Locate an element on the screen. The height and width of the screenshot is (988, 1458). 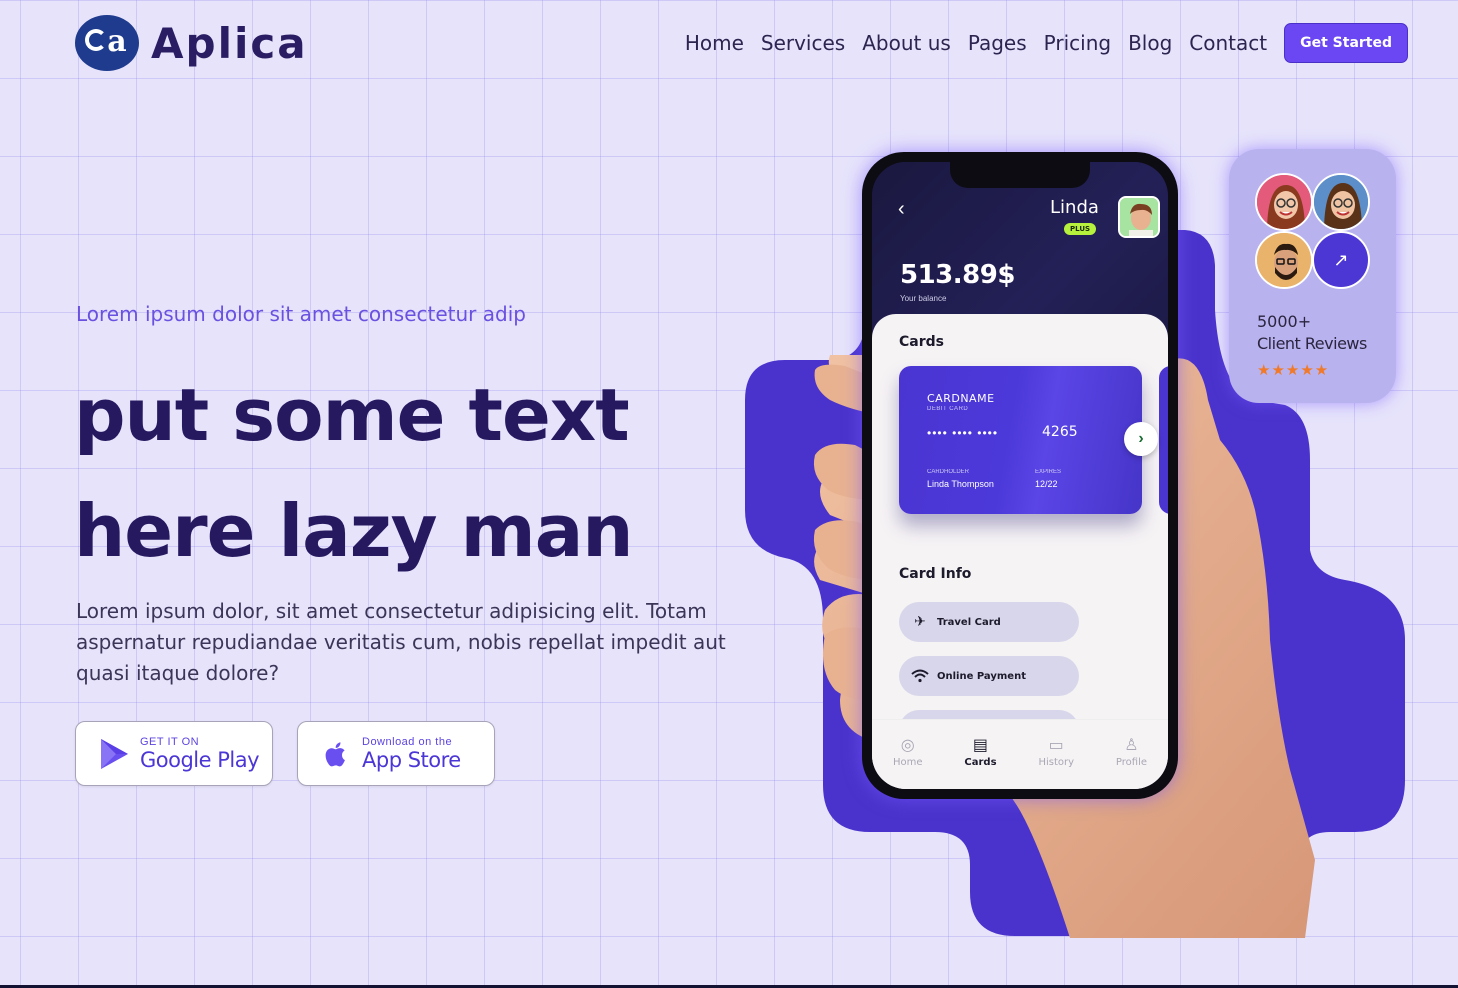
apple-icon is located at coordinates (335, 753).